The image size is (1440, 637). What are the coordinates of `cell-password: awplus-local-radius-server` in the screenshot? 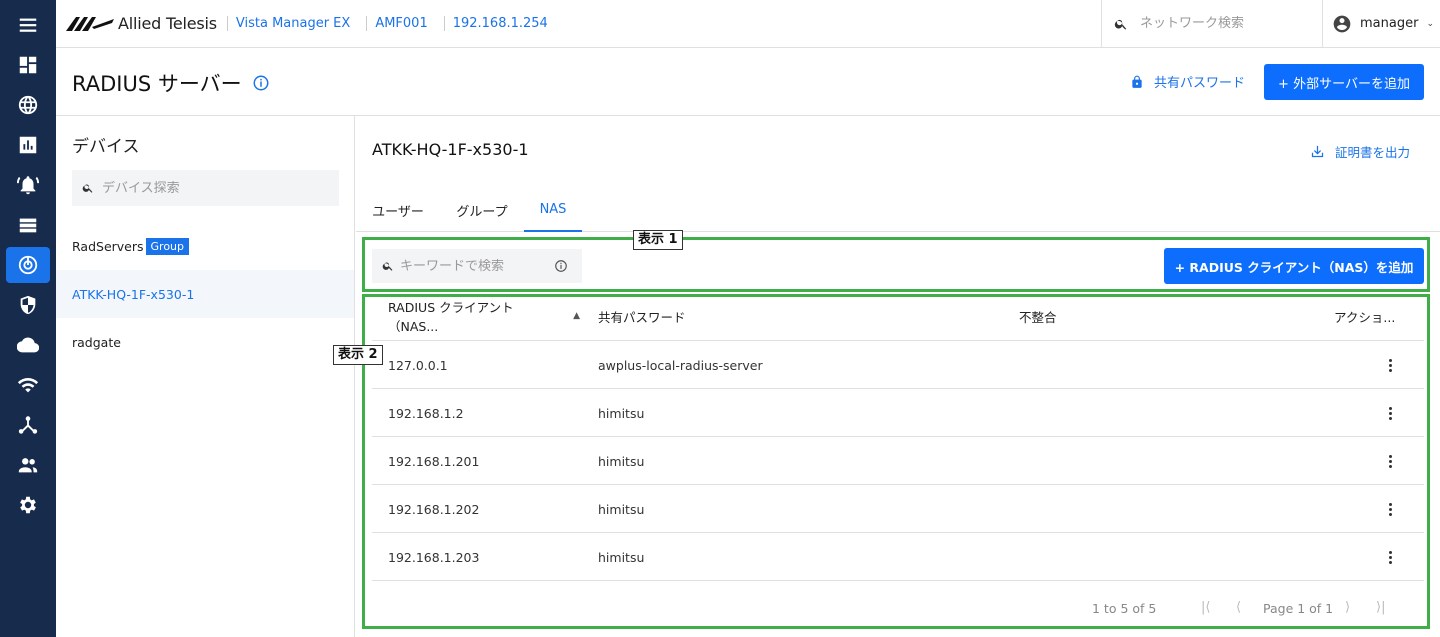 It's located at (680, 365).